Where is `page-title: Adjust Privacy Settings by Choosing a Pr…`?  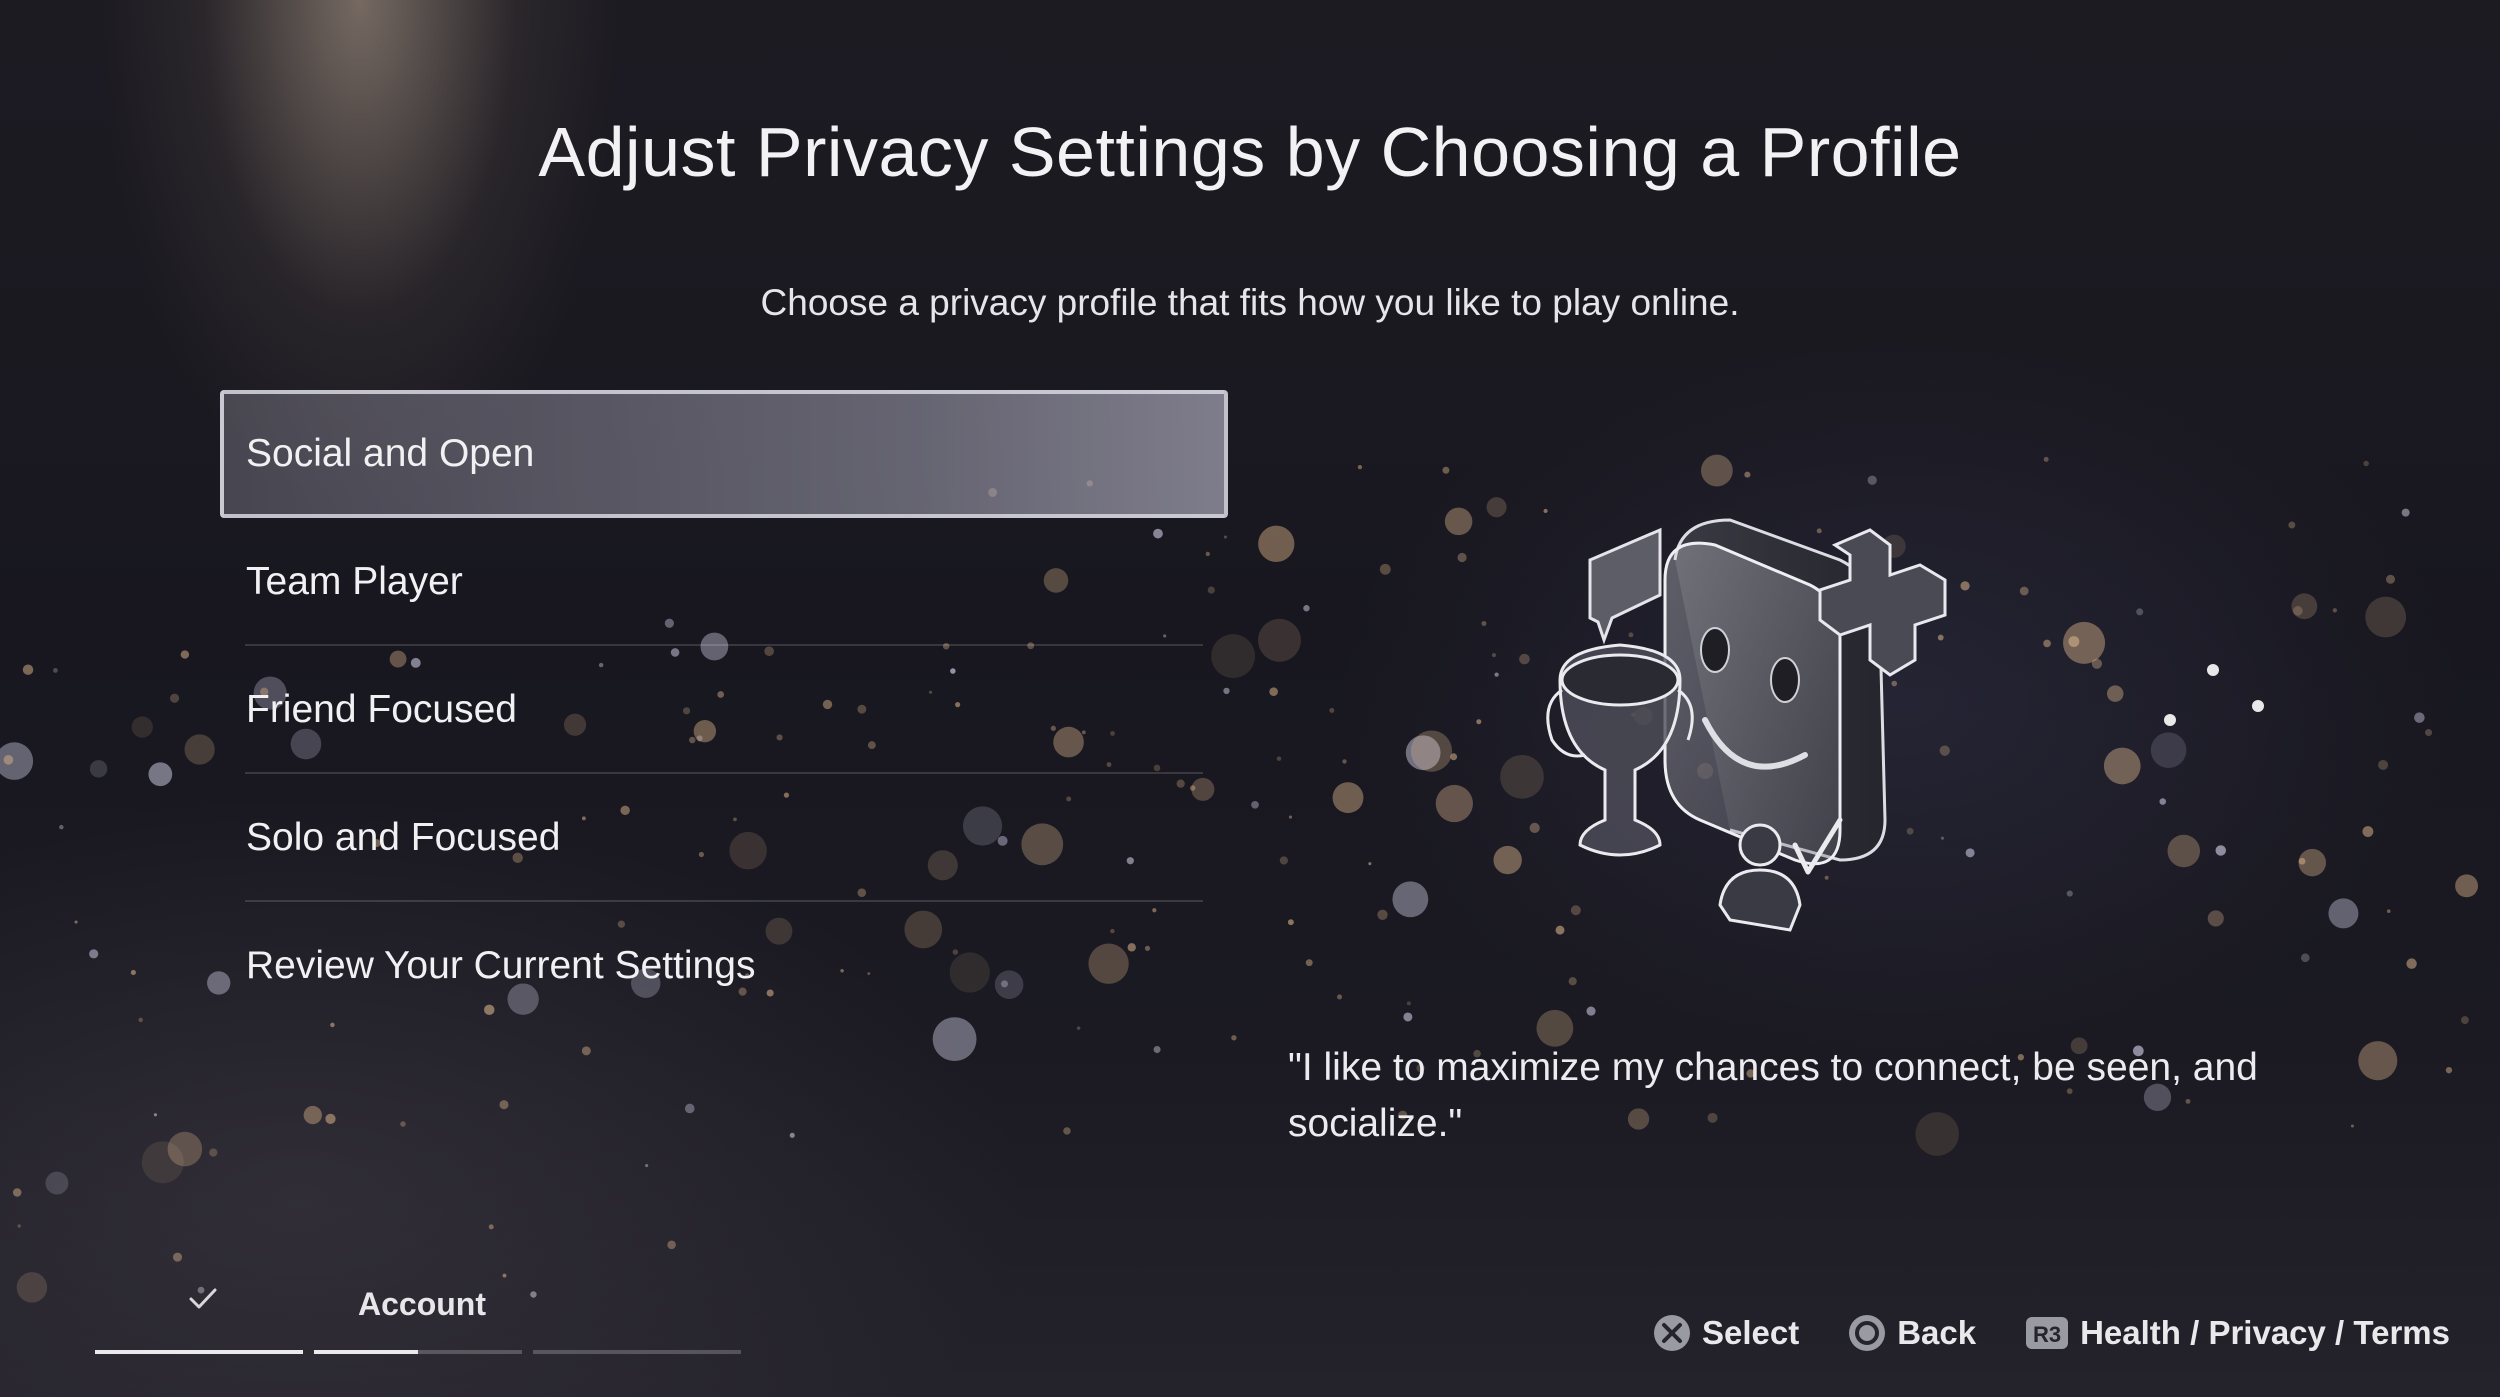 page-title: Adjust Privacy Settings by Choosing a Pr… is located at coordinates (1250, 152).